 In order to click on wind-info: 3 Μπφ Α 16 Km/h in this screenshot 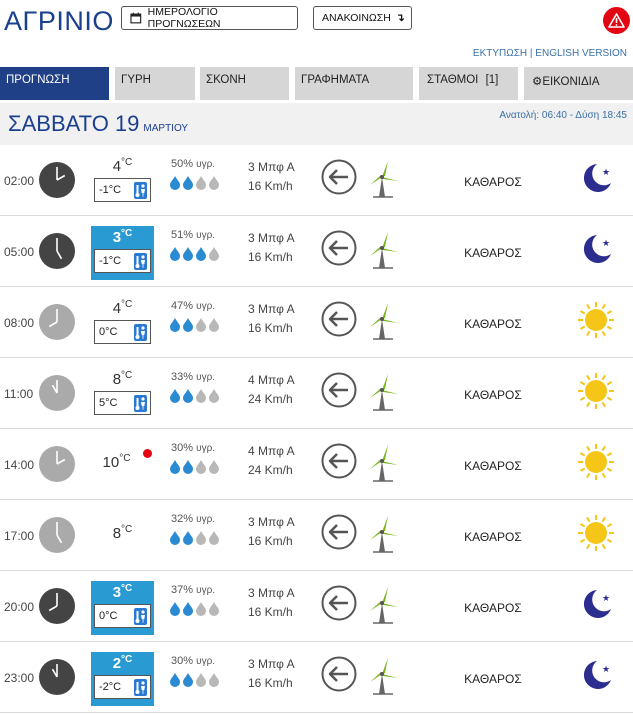, I will do `click(271, 532)`.